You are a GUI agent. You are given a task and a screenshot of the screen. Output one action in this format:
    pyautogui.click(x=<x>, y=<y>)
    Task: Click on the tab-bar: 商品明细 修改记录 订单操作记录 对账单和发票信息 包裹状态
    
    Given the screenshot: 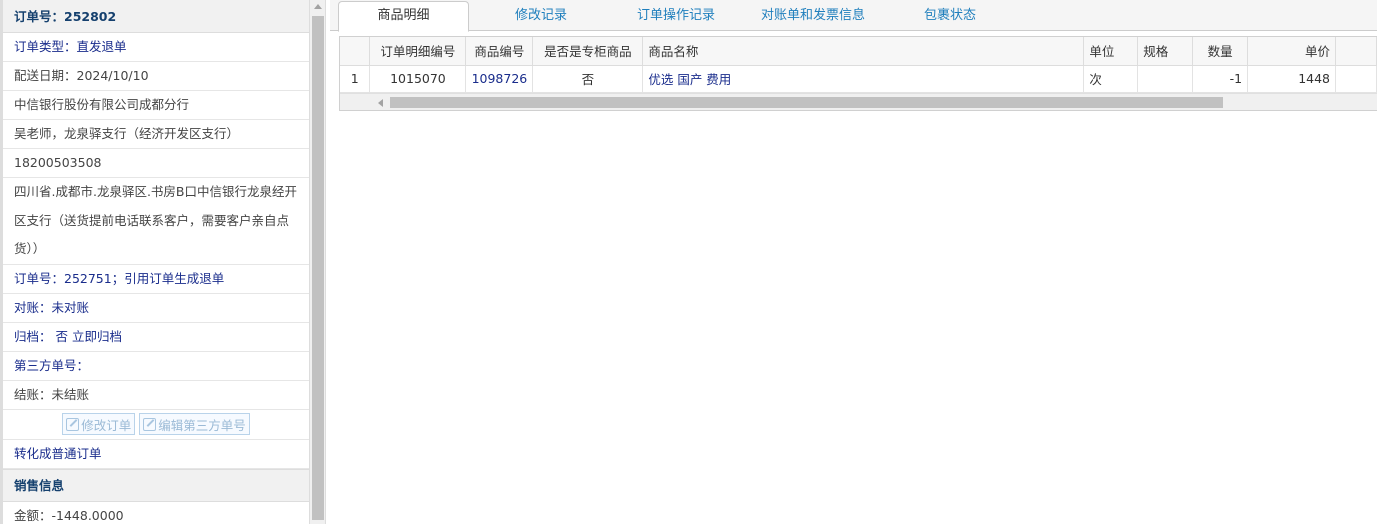 What is the action you would take?
    pyautogui.click(x=853, y=16)
    